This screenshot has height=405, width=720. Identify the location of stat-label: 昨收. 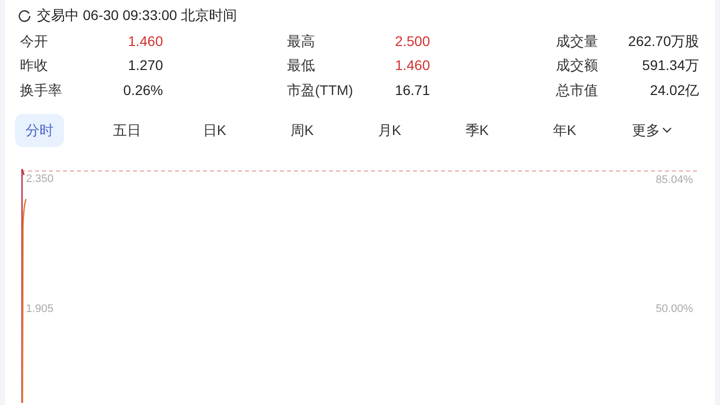
(34, 66).